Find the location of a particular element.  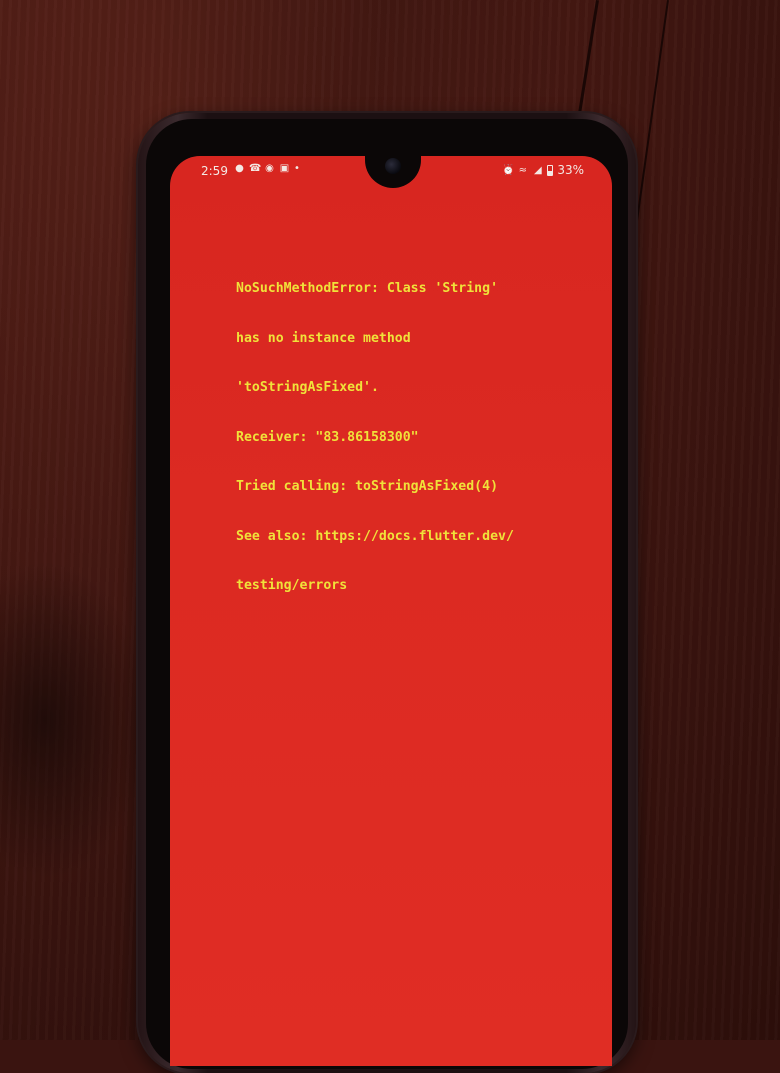

camera-notch is located at coordinates (393, 172).